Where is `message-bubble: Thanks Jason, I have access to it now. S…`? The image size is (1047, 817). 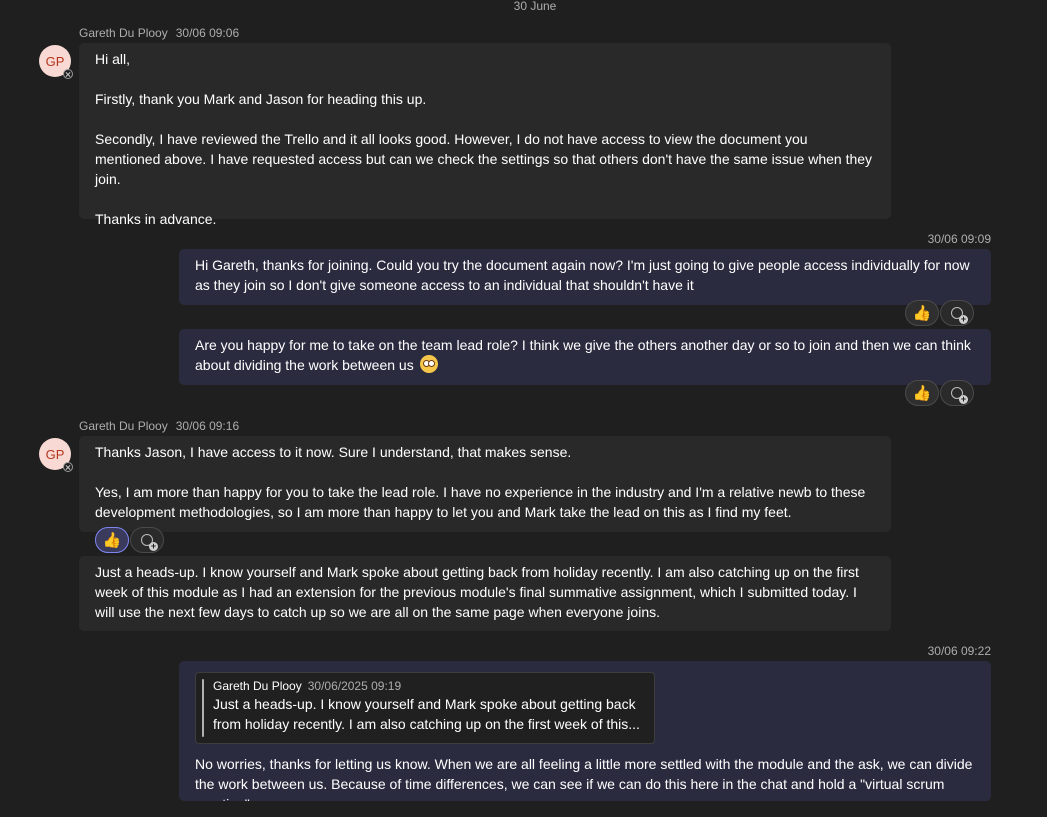 message-bubble: Thanks Jason, I have access to it now. S… is located at coordinates (485, 484).